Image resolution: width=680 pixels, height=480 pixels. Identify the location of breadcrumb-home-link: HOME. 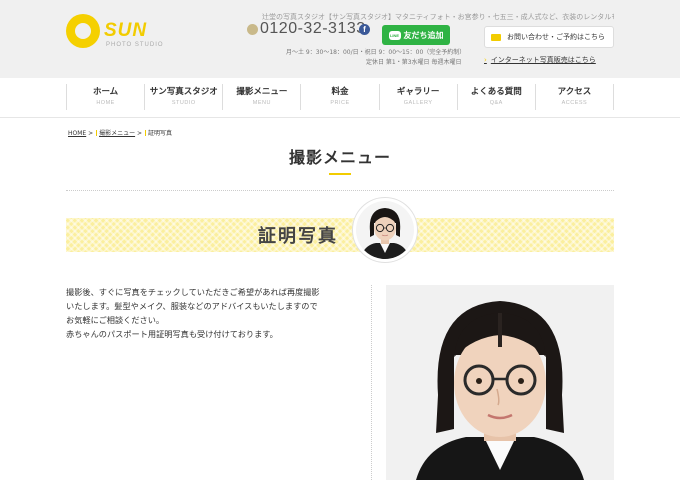
(77, 133).